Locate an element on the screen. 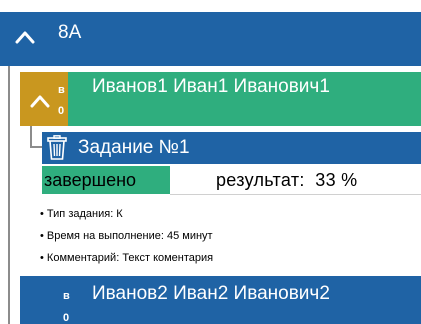  status-label: завершено is located at coordinates (90, 180).